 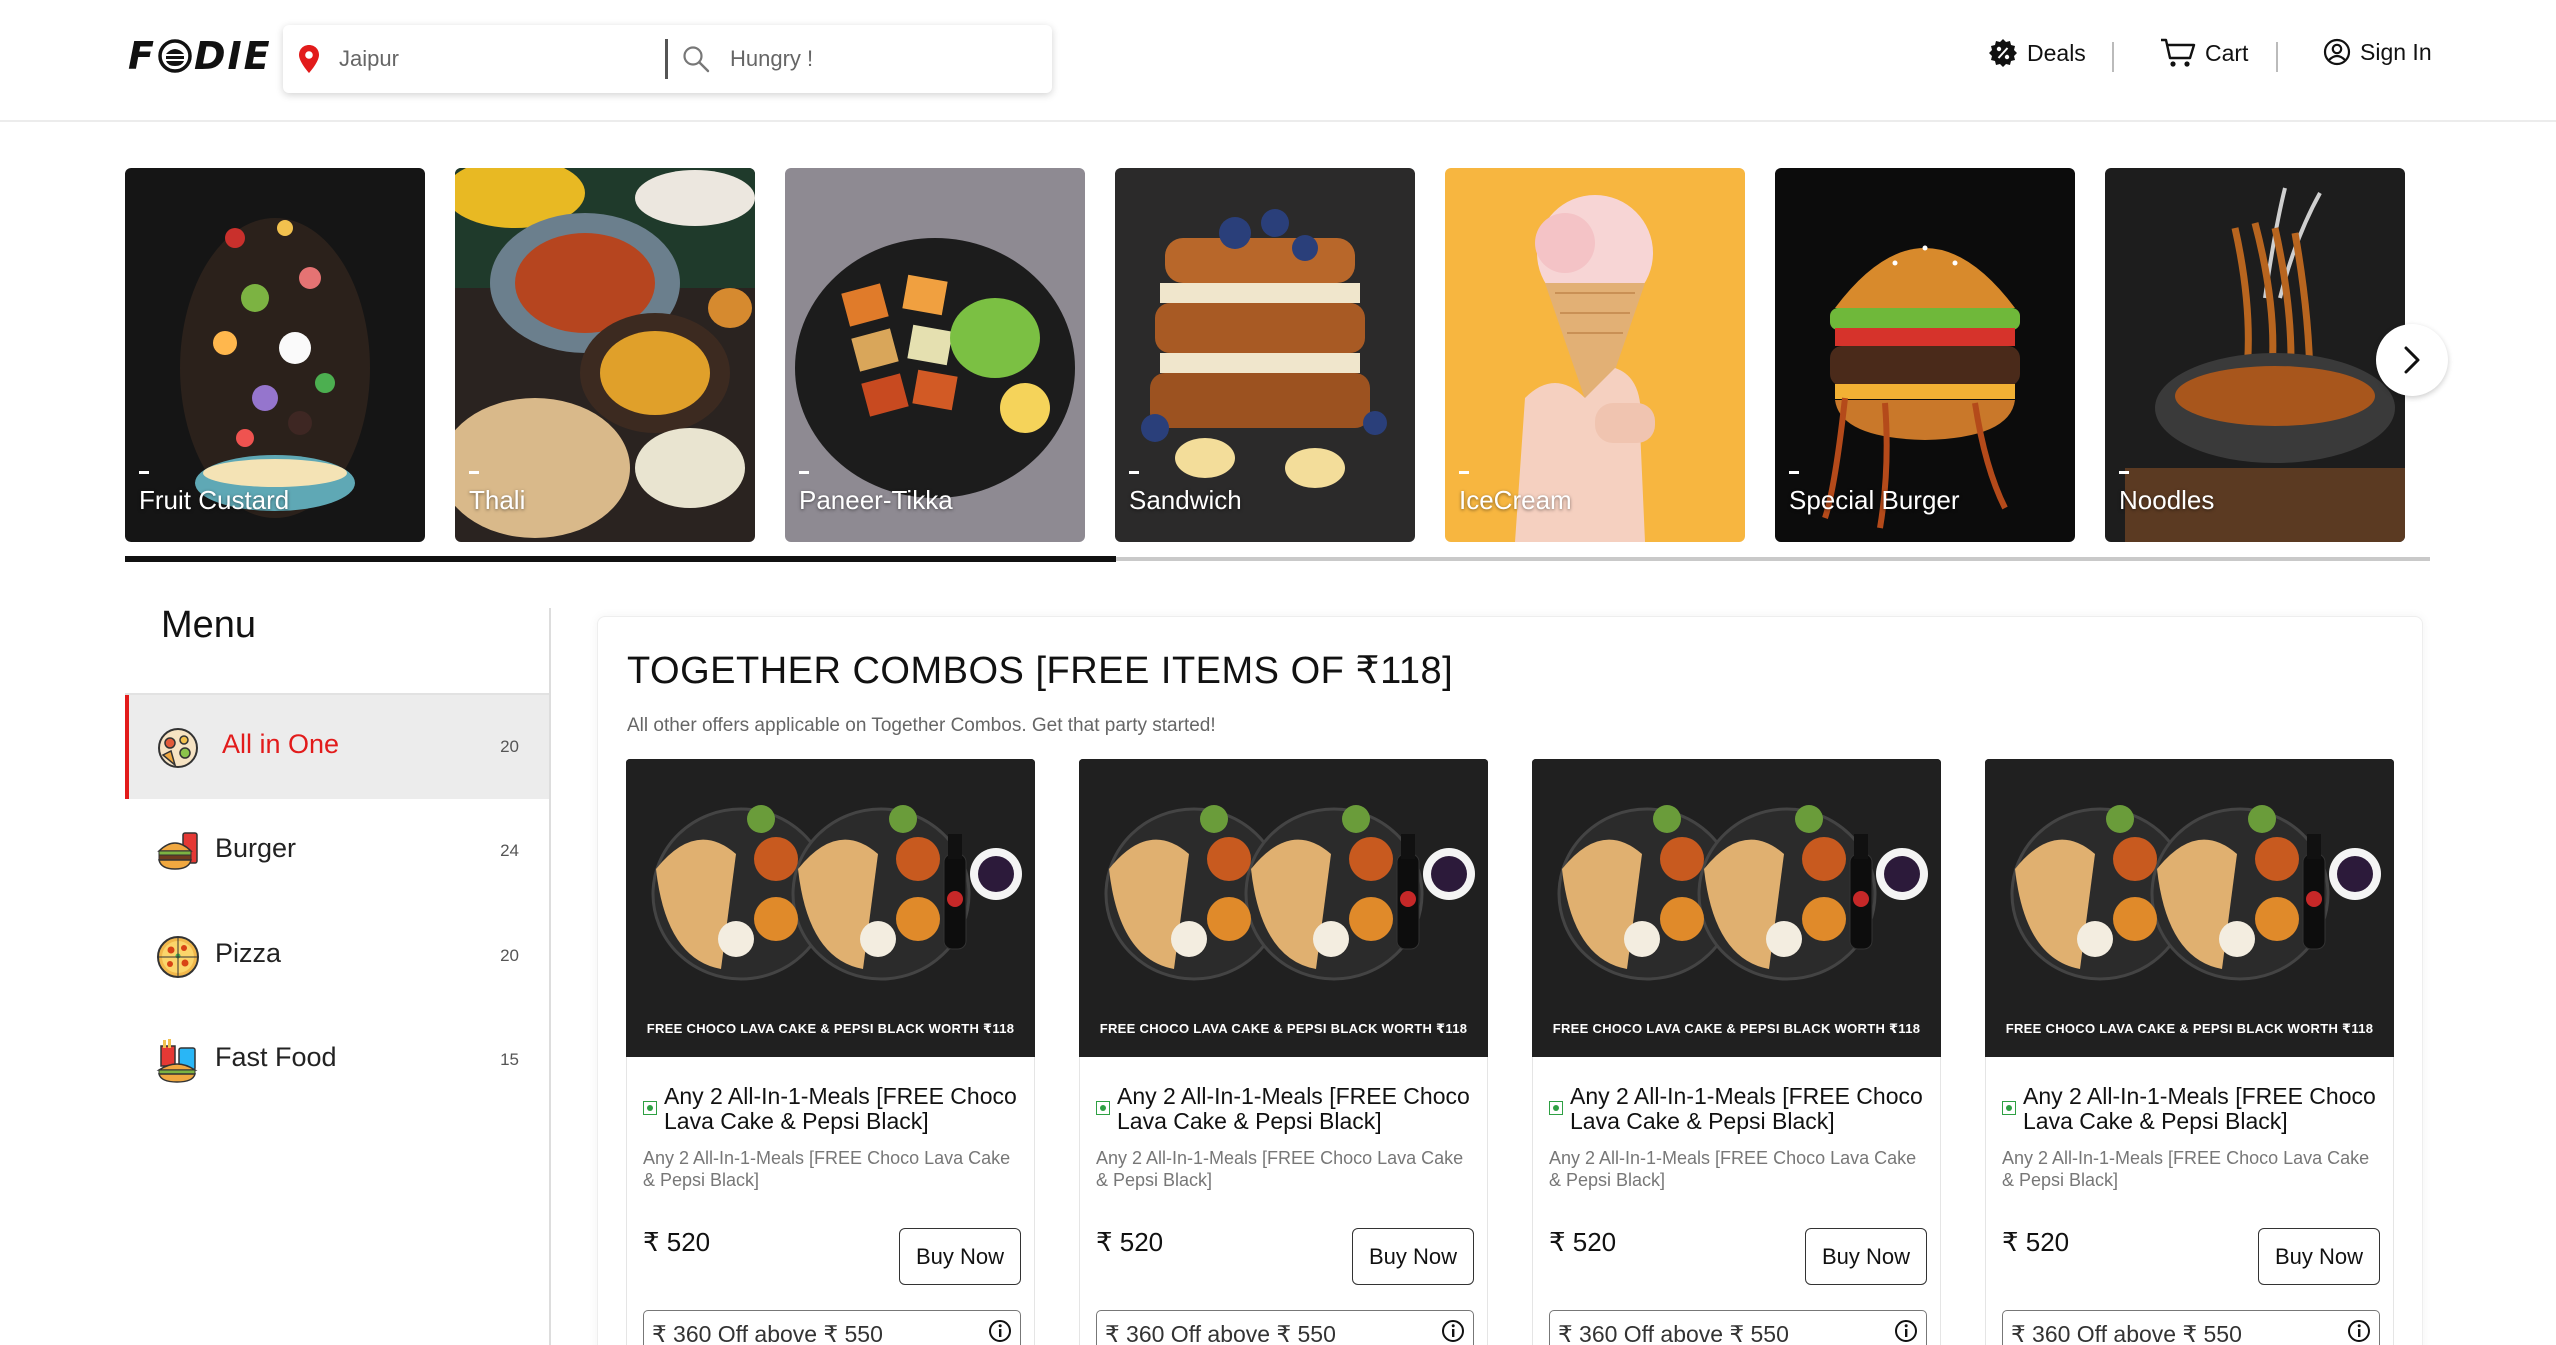 I want to click on category-label: Special Burger, so click(x=1874, y=500).